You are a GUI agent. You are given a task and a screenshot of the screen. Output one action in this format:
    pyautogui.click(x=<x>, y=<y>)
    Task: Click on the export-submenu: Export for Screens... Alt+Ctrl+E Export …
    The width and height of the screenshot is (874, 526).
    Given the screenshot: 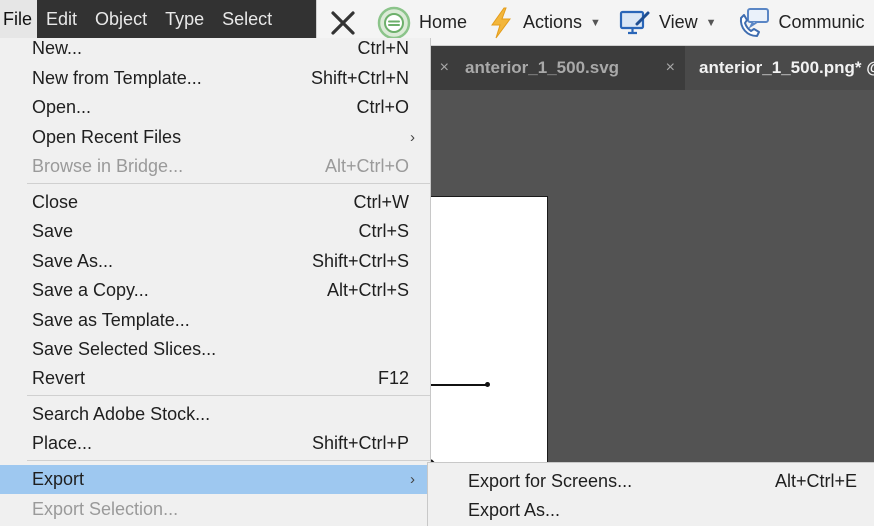 What is the action you would take?
    pyautogui.click(x=650, y=494)
    